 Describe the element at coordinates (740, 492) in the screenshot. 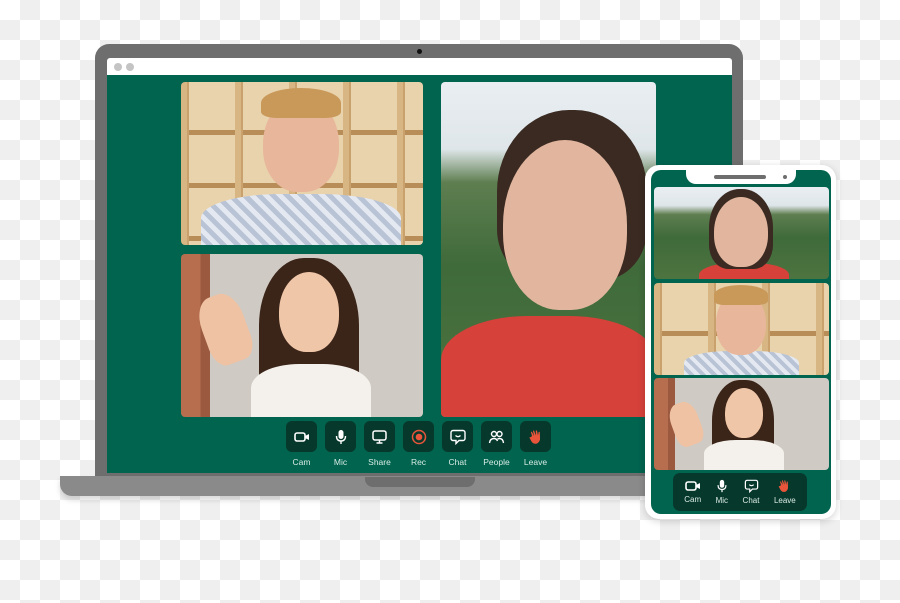

I see `phone-call-controls: Cam Mic Chat Leave` at that location.